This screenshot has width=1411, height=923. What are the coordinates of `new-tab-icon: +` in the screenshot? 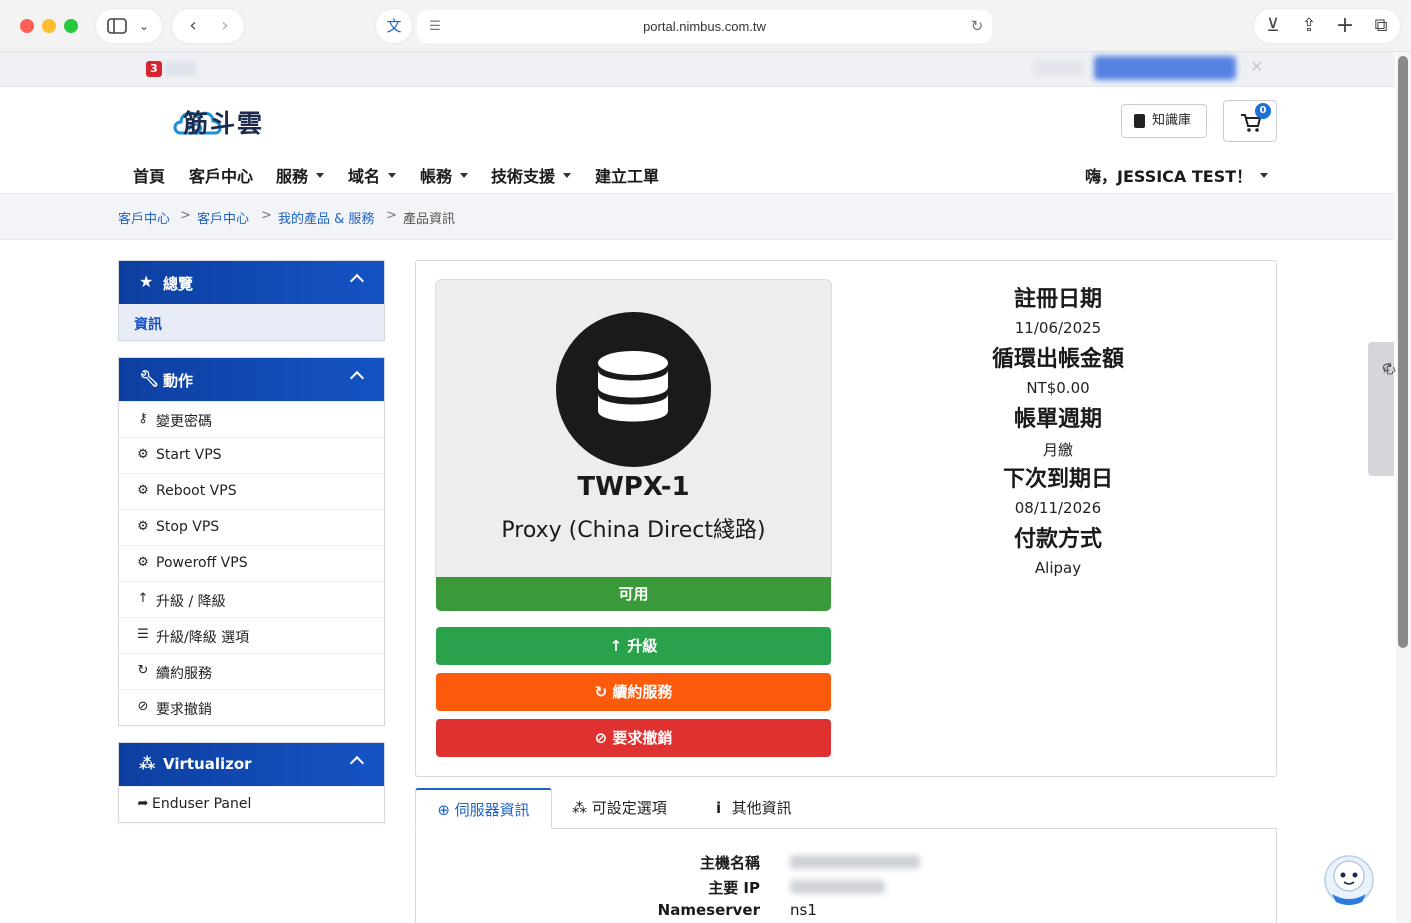 It's located at (1345, 26).